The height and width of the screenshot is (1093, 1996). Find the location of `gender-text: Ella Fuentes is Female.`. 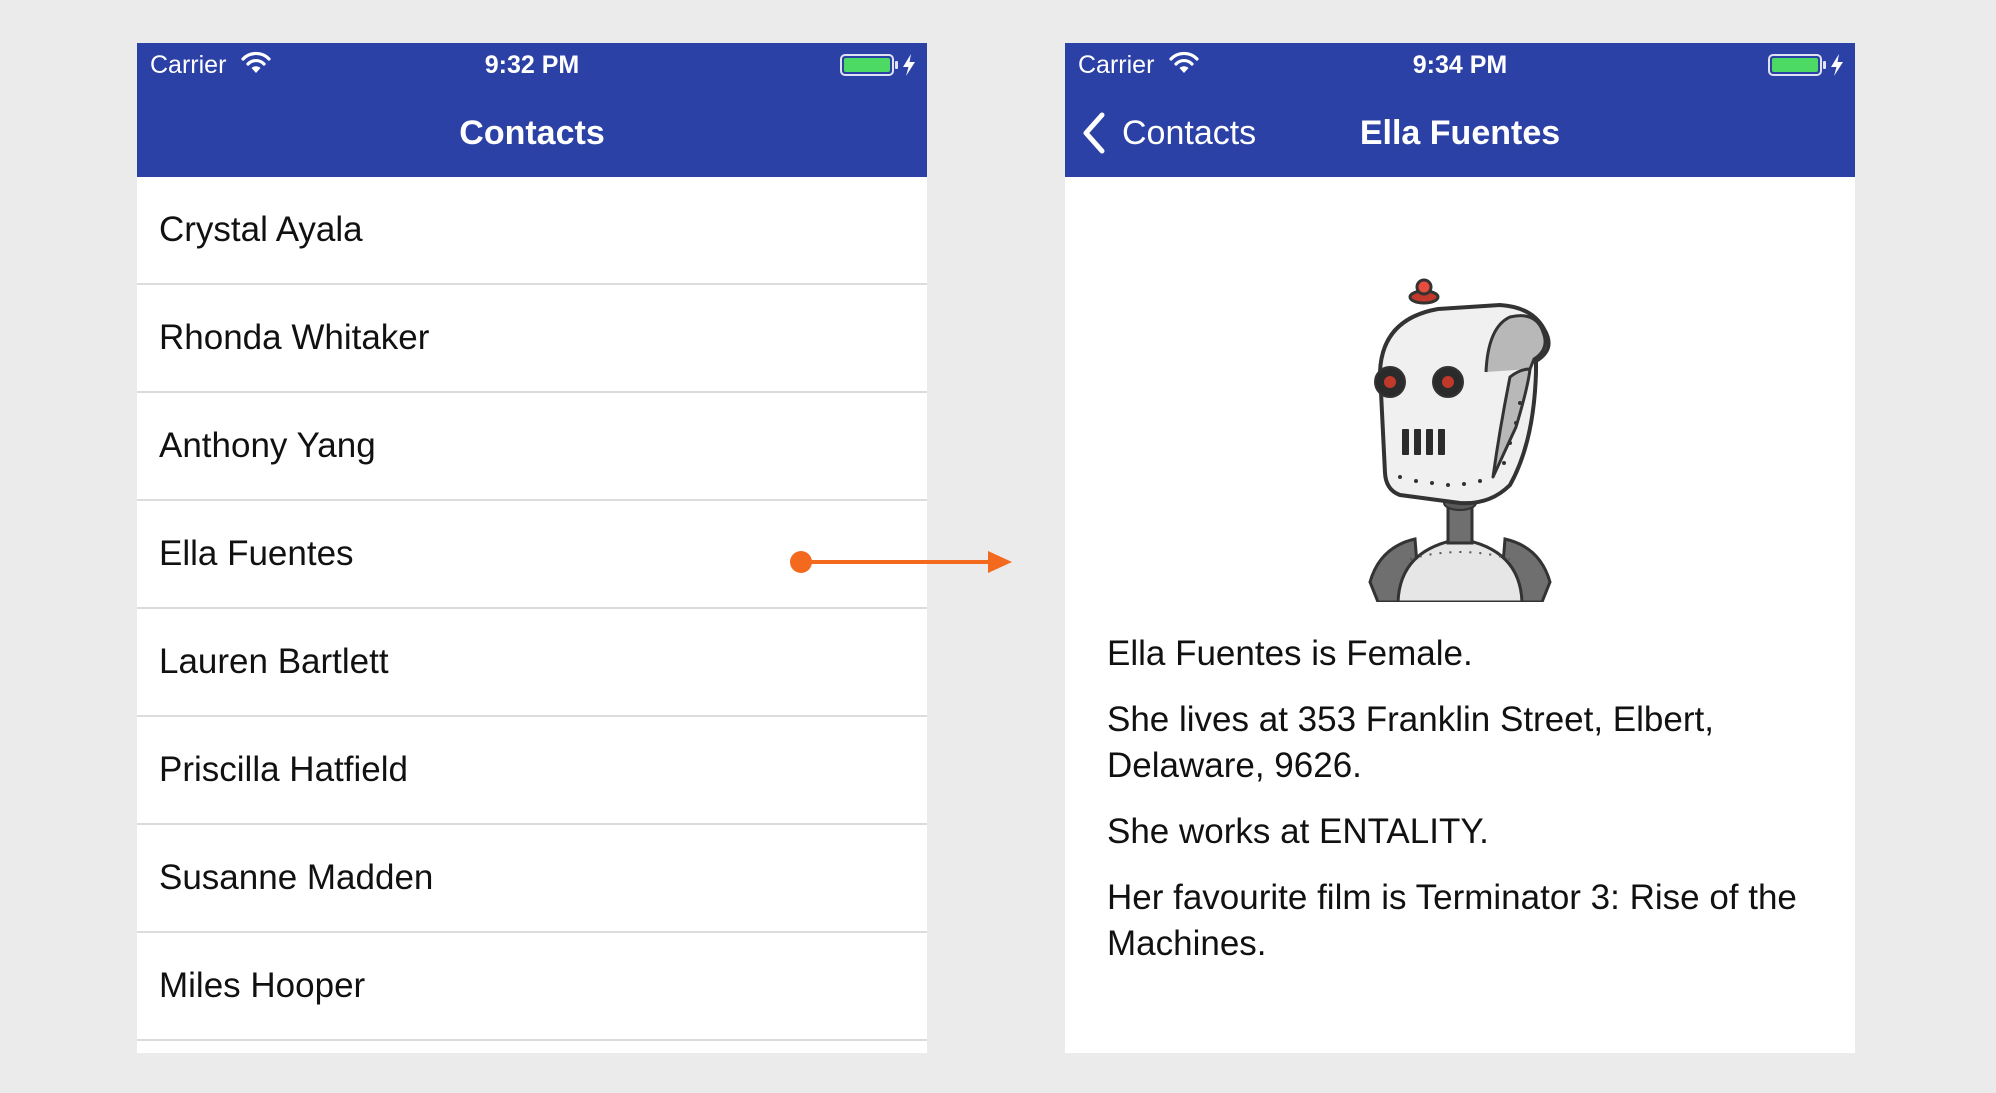

gender-text: Ella Fuentes is Female. is located at coordinates (1290, 653).